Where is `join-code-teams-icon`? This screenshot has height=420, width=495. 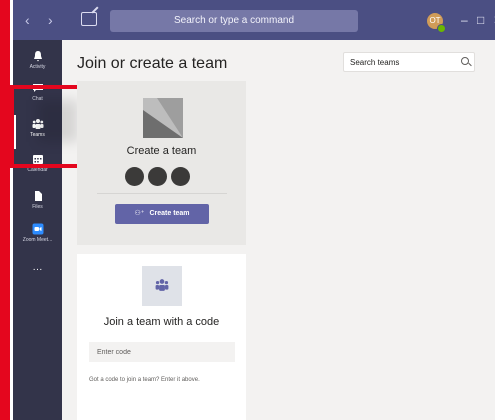
join-code-teams-icon is located at coordinates (162, 286).